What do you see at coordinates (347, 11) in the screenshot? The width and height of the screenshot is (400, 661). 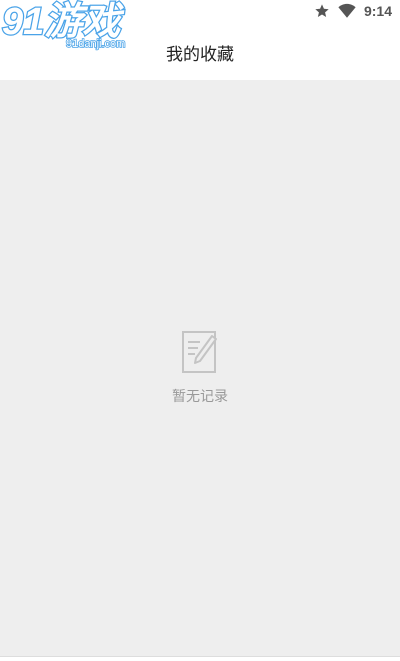 I see `wifi-icon` at bounding box center [347, 11].